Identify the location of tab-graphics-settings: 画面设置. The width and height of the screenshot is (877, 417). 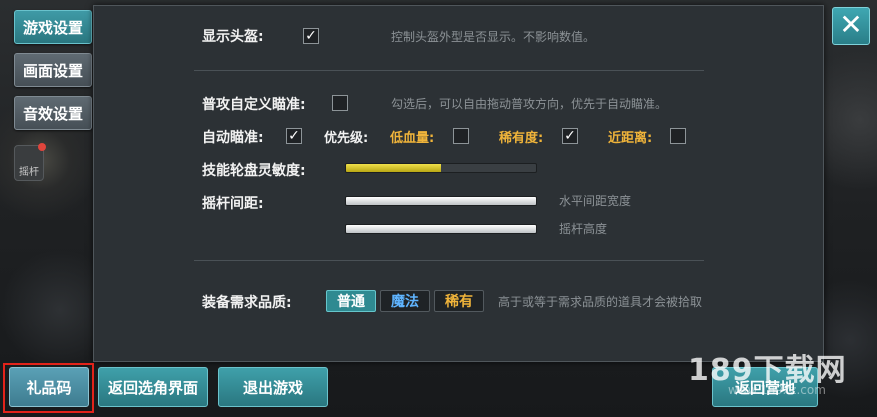
(53, 70).